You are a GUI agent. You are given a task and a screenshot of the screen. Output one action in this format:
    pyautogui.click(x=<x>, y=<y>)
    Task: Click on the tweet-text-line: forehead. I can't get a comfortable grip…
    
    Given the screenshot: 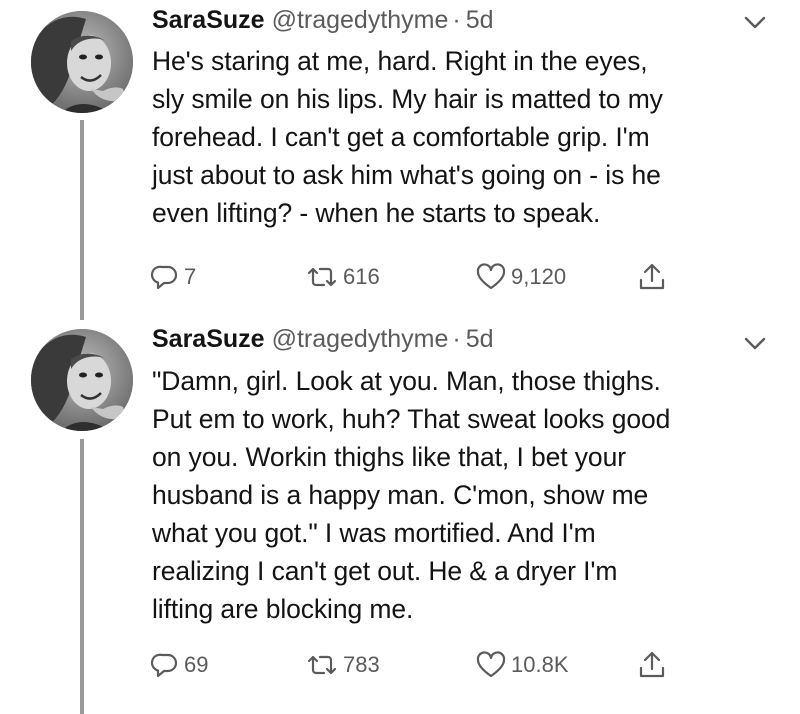 What is the action you would take?
    pyautogui.click(x=401, y=137)
    